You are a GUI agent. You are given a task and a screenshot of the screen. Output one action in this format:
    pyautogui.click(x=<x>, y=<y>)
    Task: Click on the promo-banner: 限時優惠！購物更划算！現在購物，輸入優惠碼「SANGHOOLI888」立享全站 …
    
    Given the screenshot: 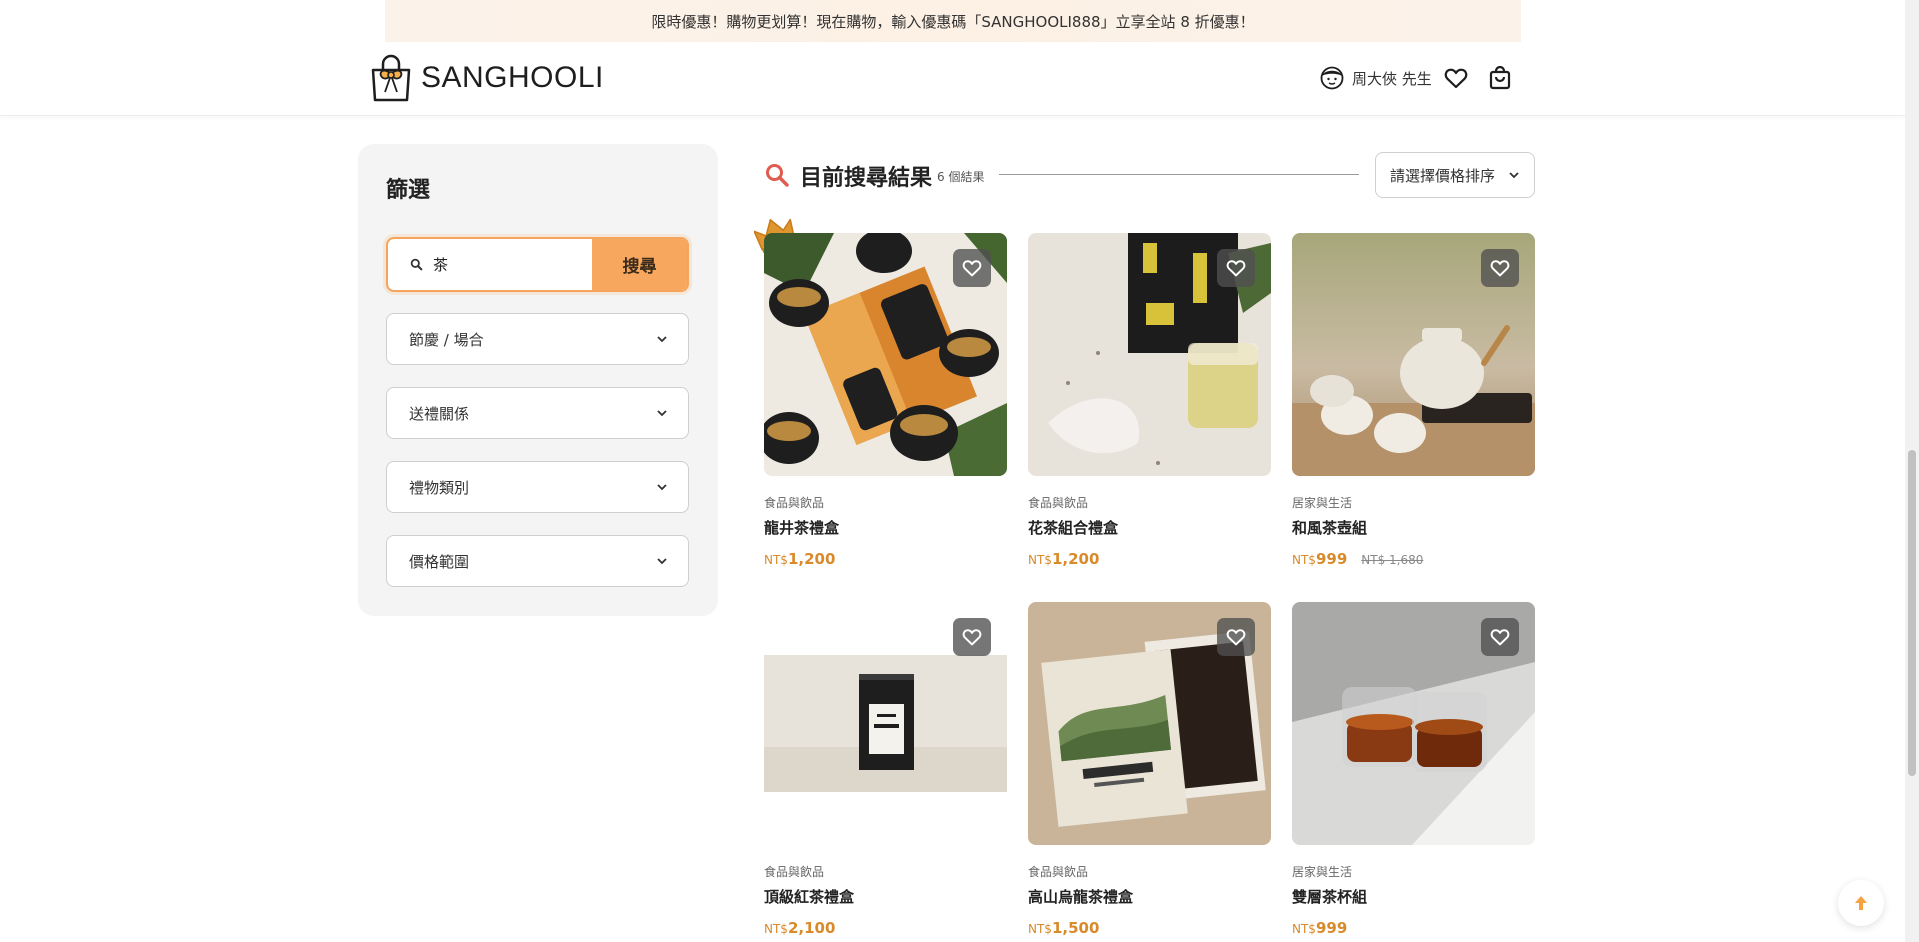 What is the action you would take?
    pyautogui.click(x=953, y=21)
    